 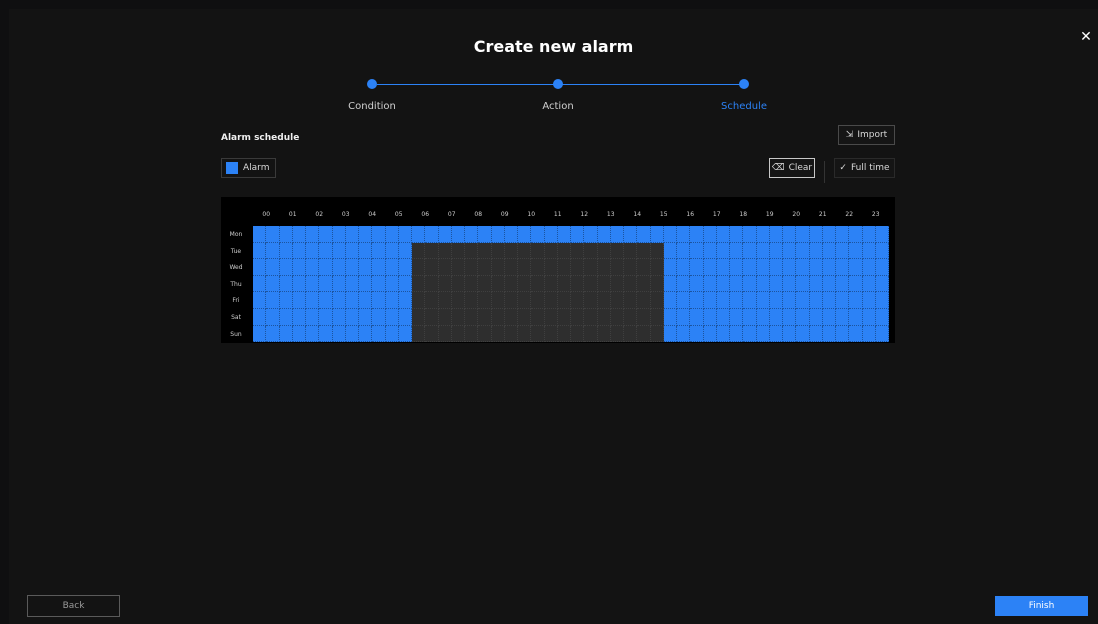 I want to click on alarm-legend: Alarm, so click(x=248, y=168).